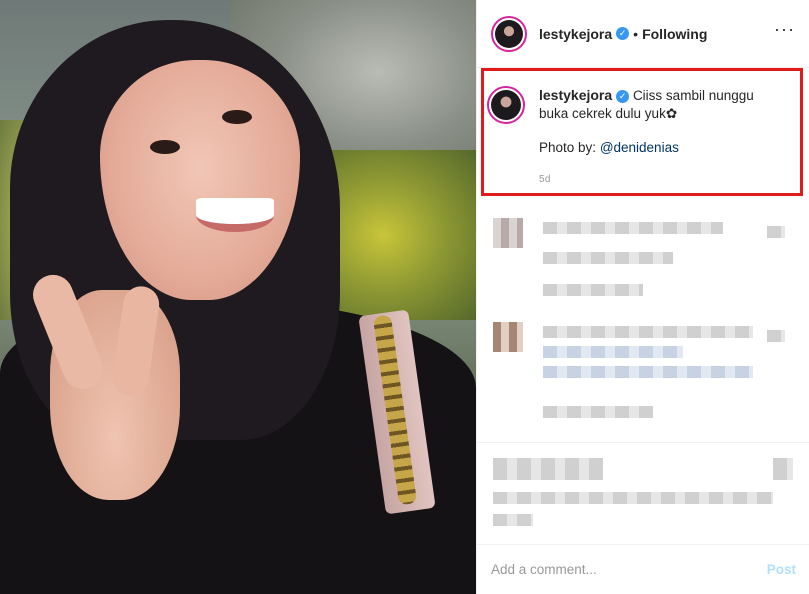 The image size is (809, 594). I want to click on caption-username: lestykejora, so click(575, 95).